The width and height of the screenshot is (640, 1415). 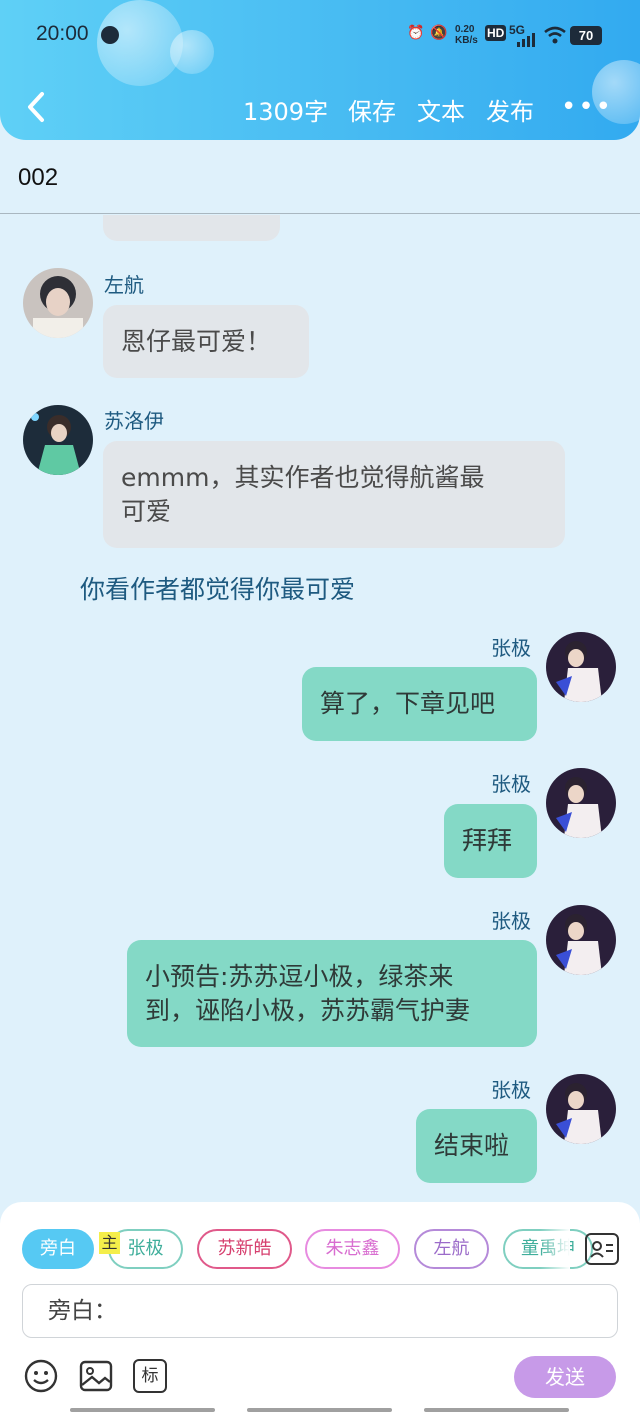 What do you see at coordinates (372, 109) in the screenshot?
I see `save-button: 保存` at bounding box center [372, 109].